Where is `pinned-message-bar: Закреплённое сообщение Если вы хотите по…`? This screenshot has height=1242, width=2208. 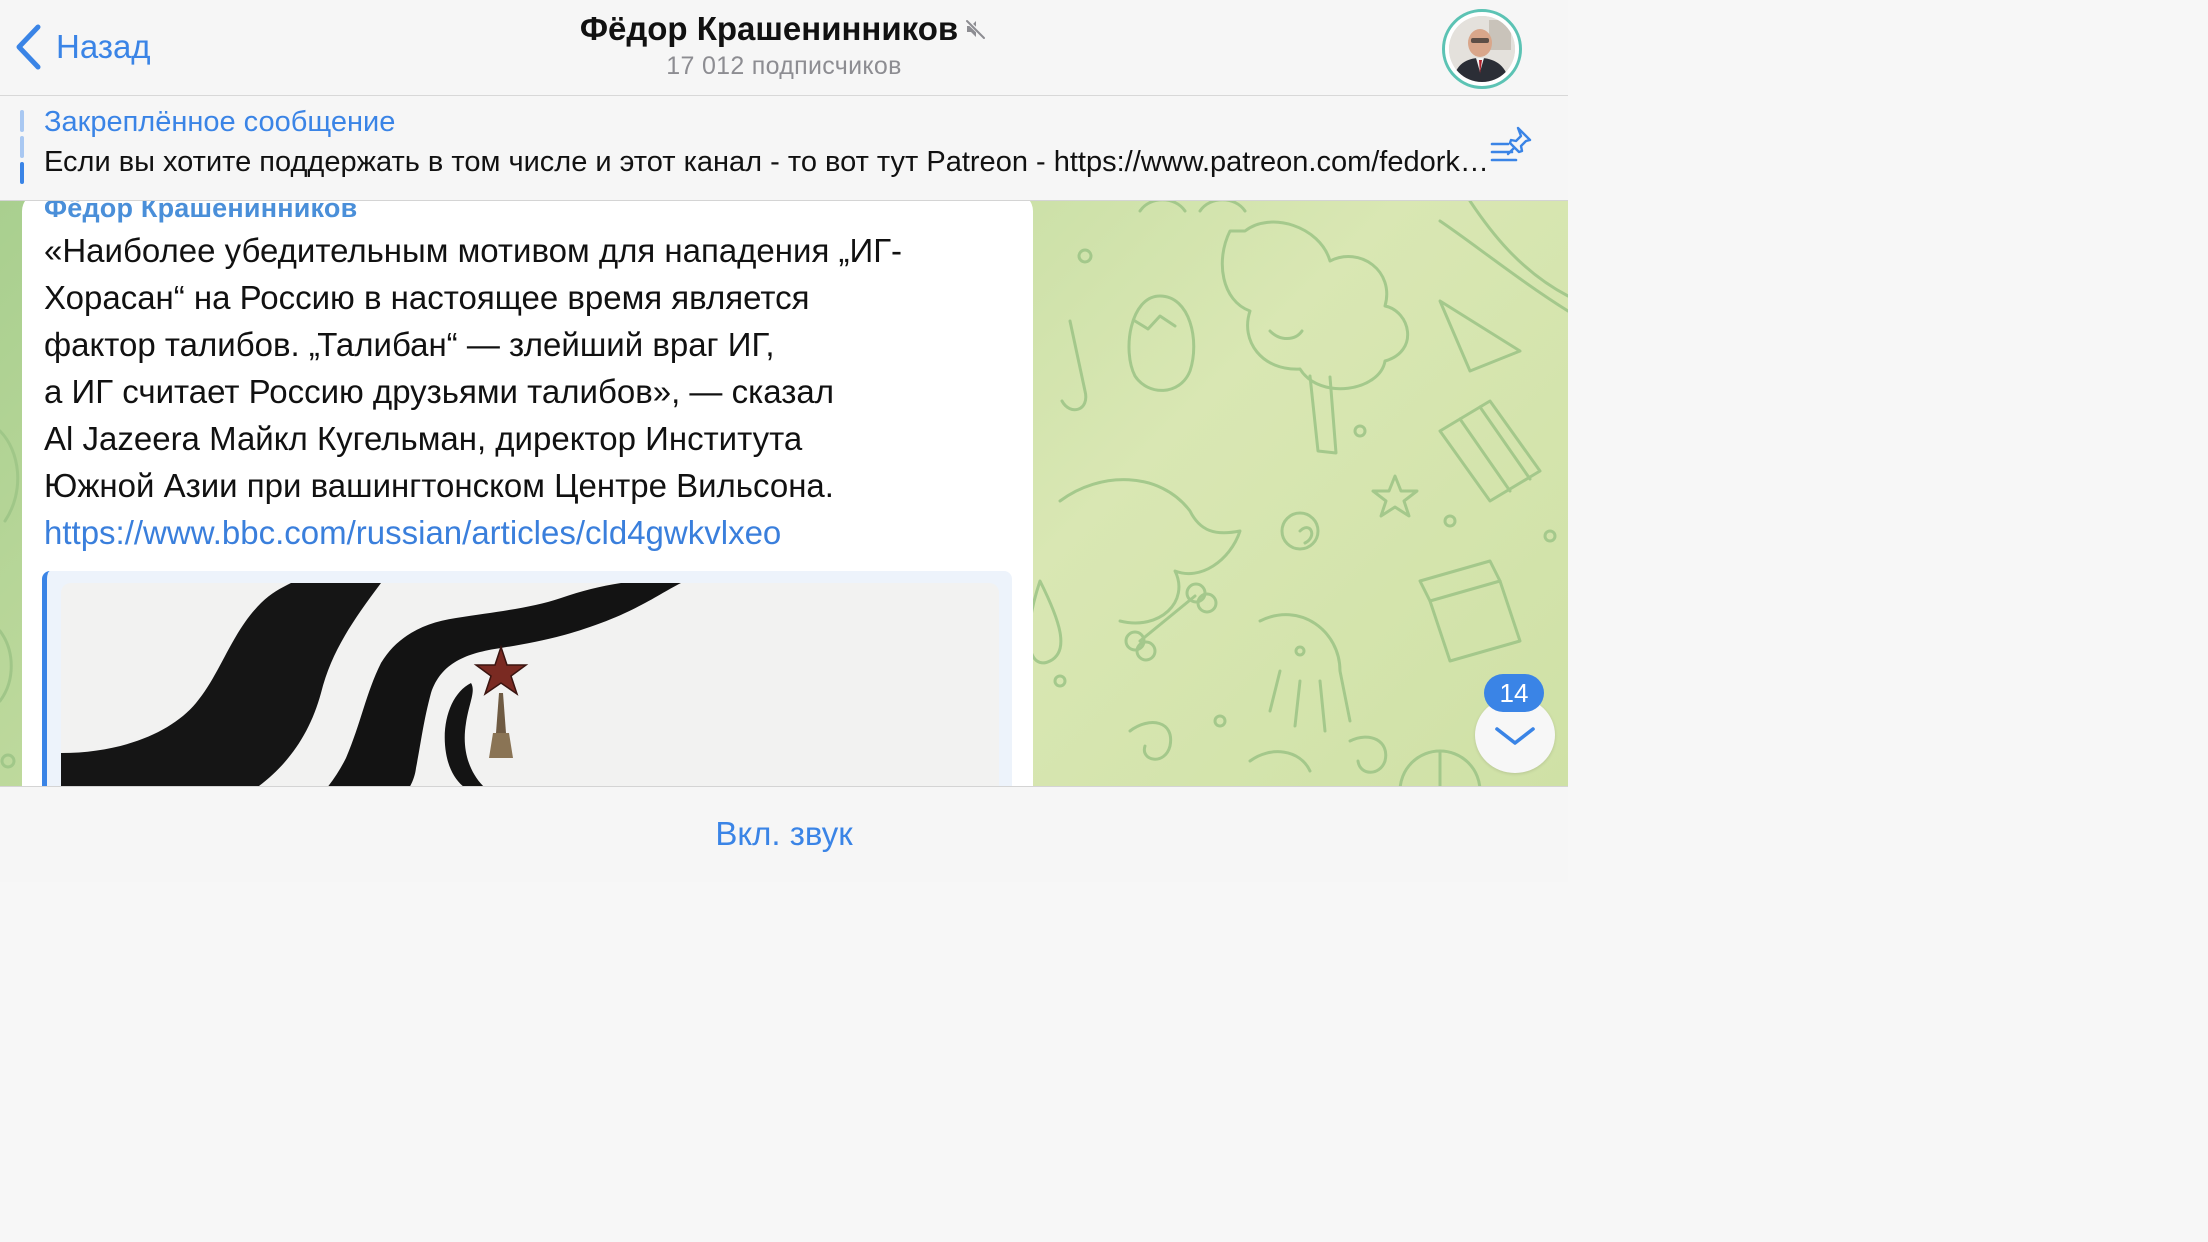
pinned-message-bar: Закреплённое сообщение Если вы хотите по… is located at coordinates (784, 148).